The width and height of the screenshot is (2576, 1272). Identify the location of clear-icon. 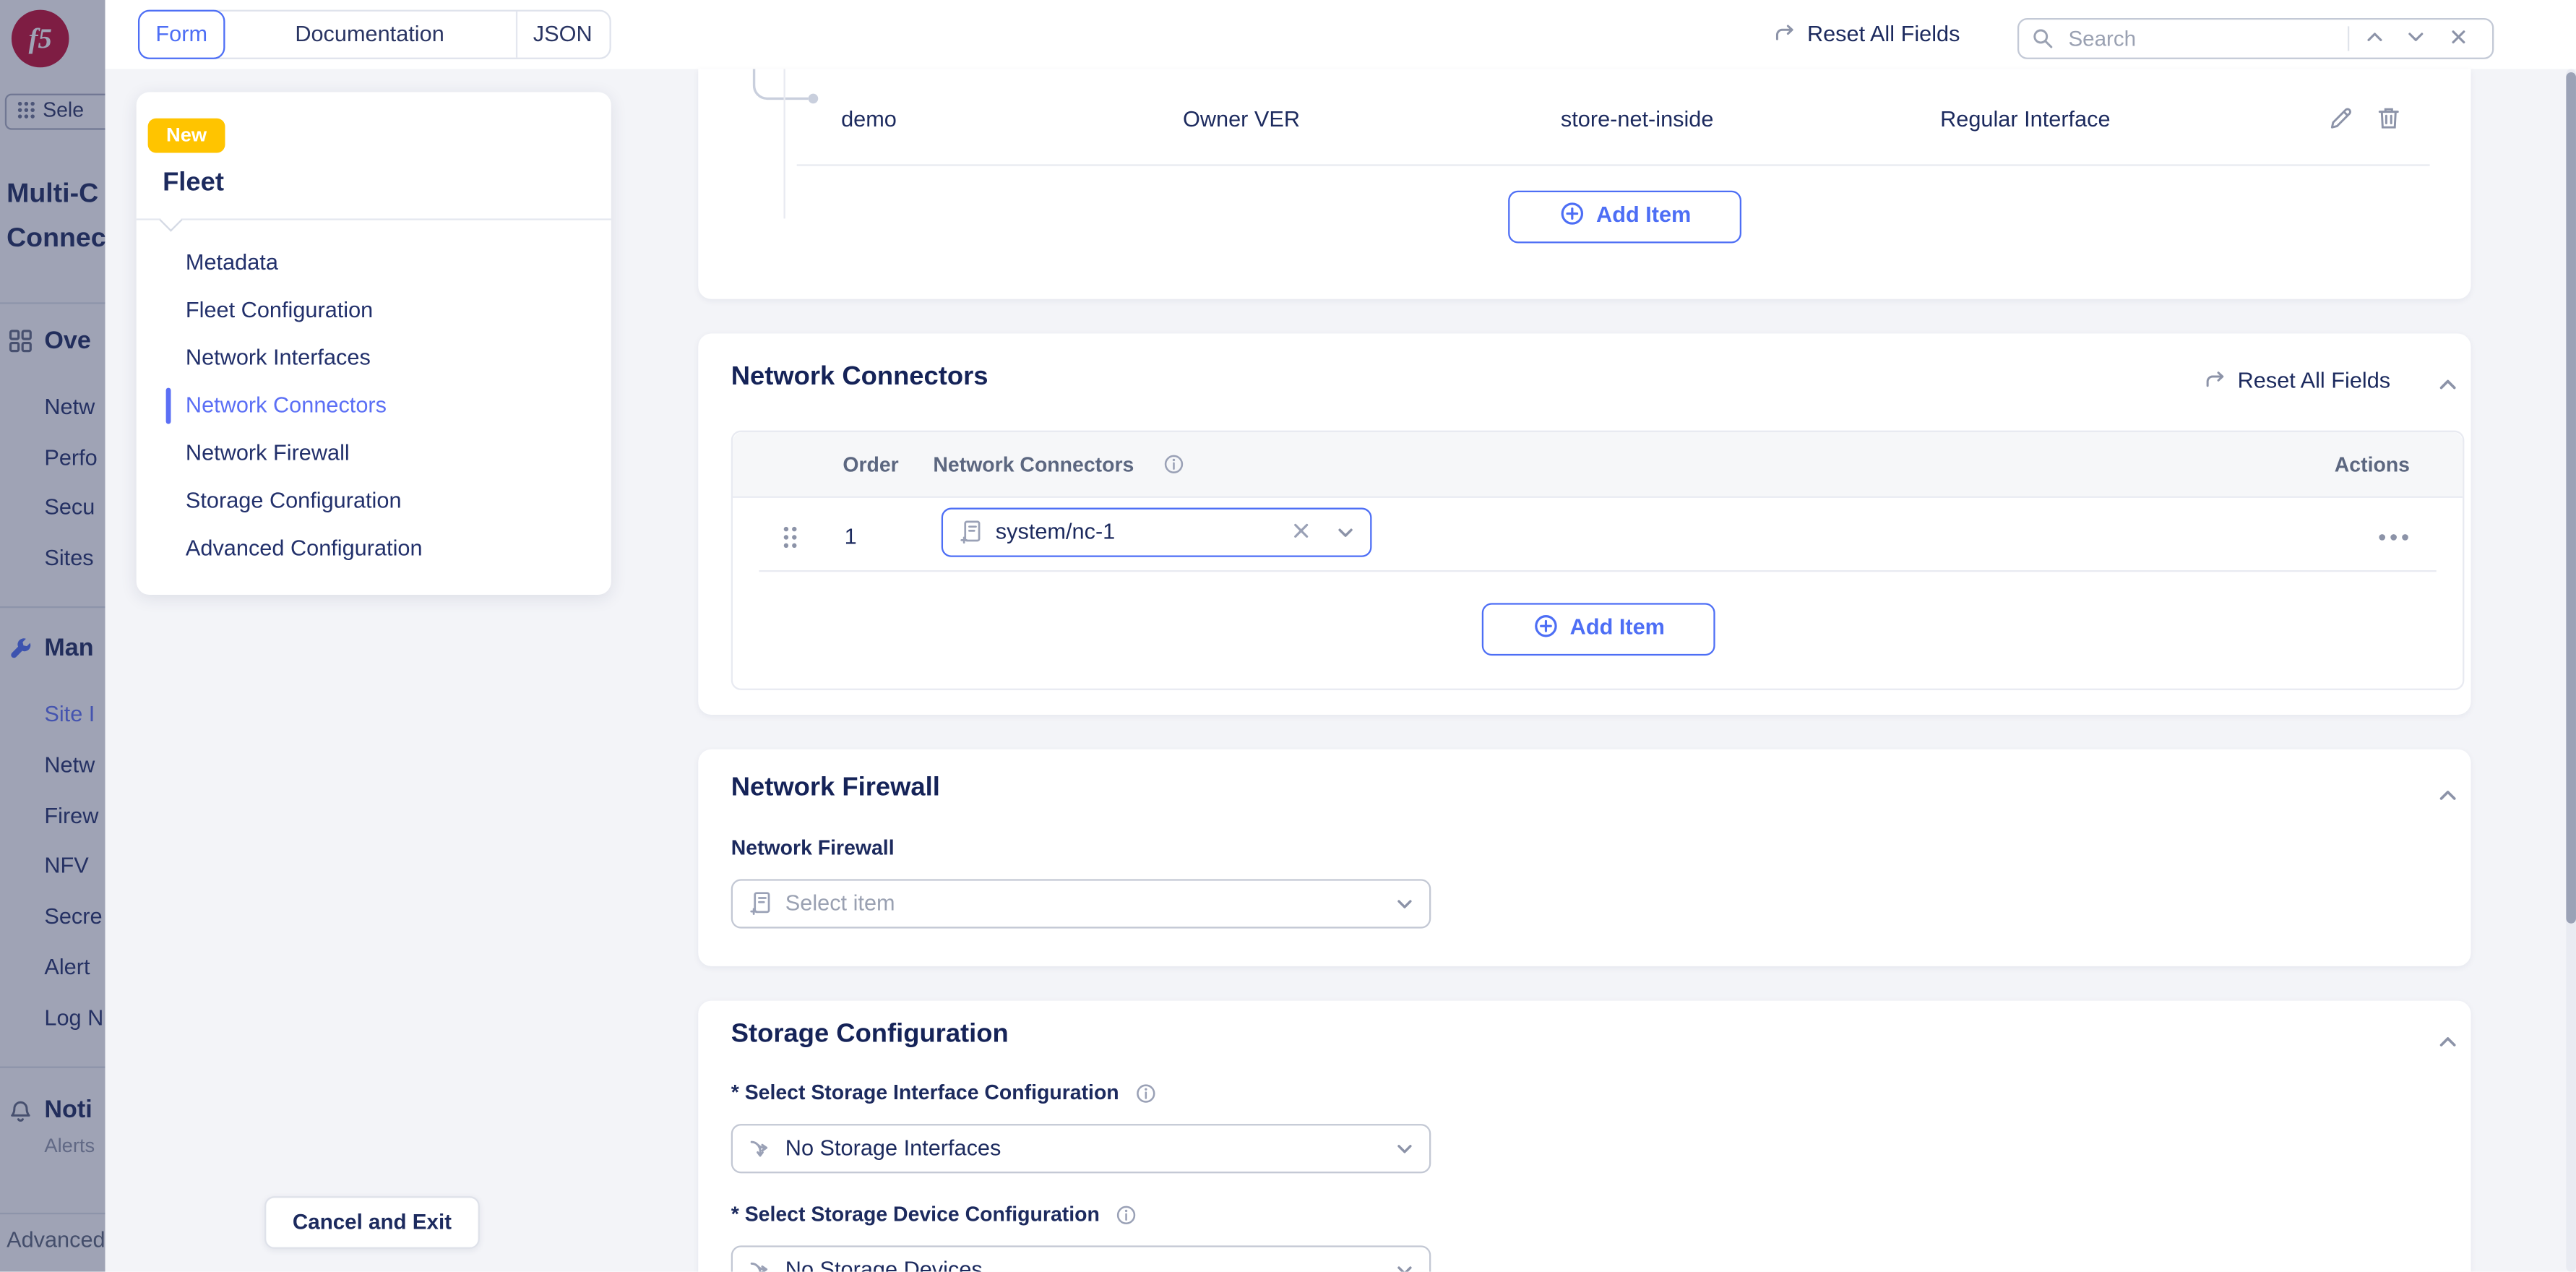
(1301, 531).